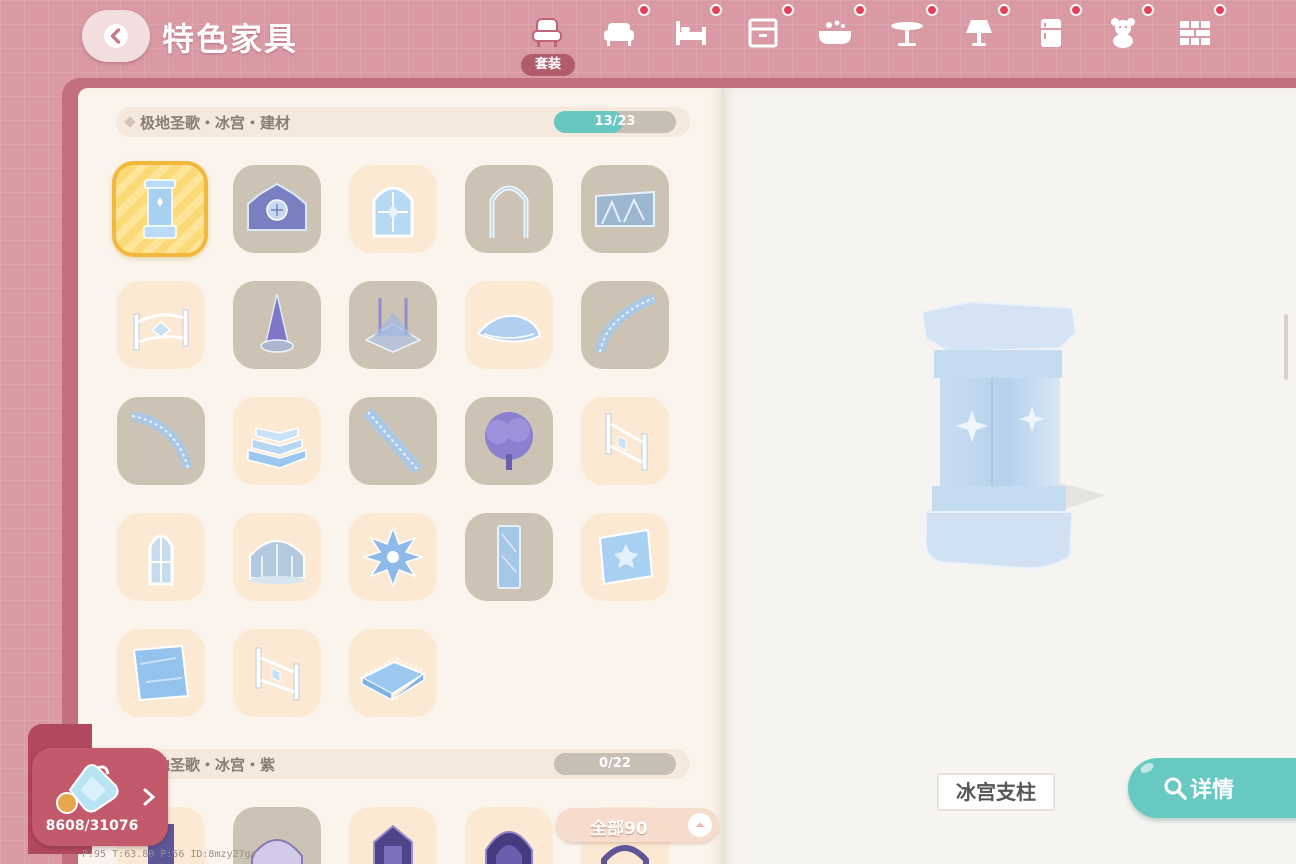 The width and height of the screenshot is (1296, 864). I want to click on tab-appliance, so click(1052, 30).